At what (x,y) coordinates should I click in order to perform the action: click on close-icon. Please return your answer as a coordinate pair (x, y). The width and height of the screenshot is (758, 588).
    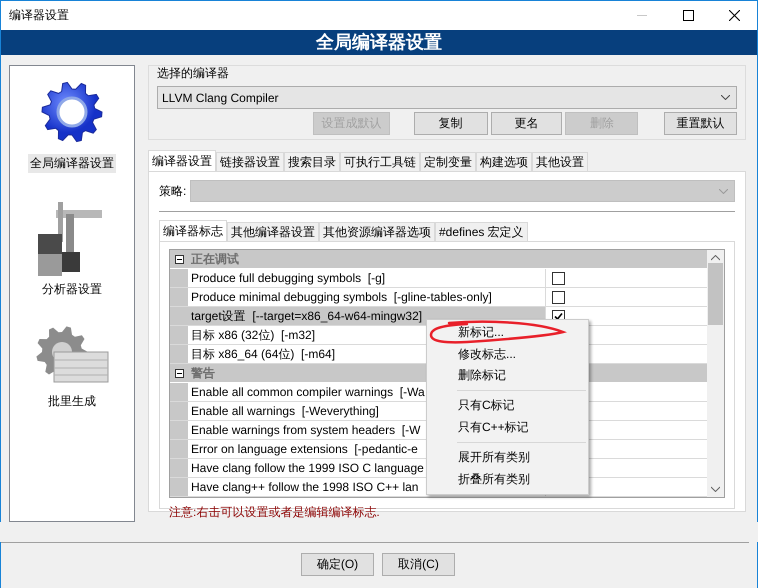
    Looking at the image, I should click on (734, 15).